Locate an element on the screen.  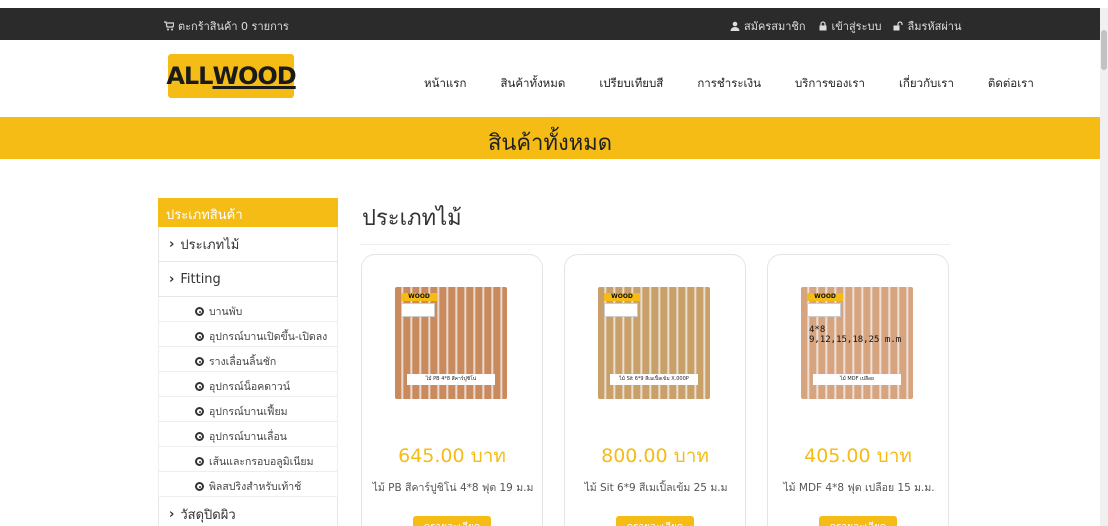
cart-label: ตะกร้าสินค้า 0 รายการ is located at coordinates (233, 26).